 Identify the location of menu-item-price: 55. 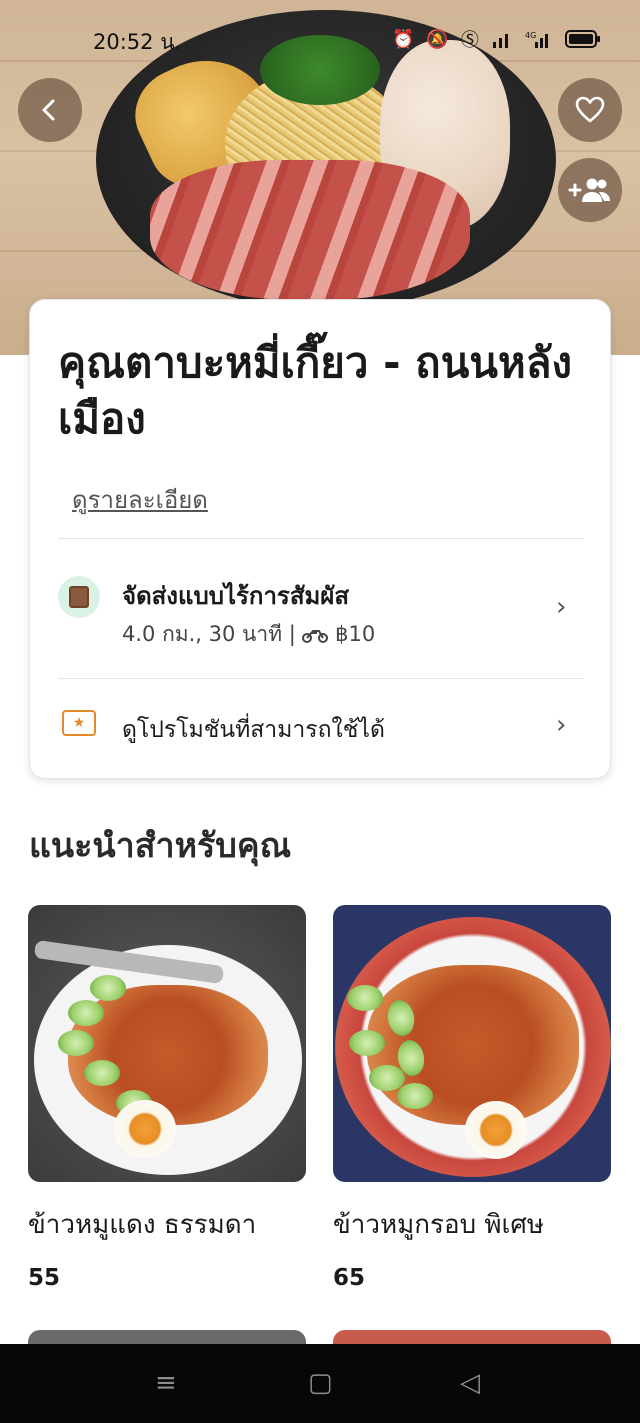
(44, 1278).